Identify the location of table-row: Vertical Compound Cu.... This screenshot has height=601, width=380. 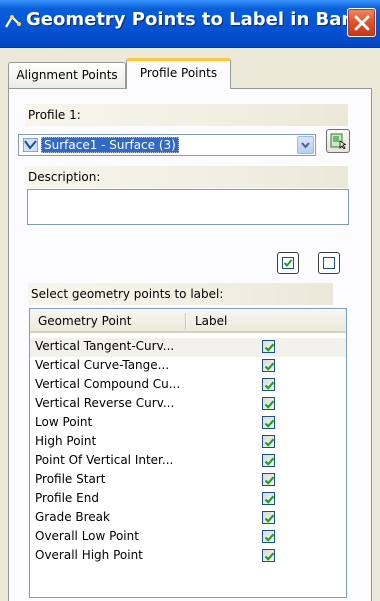
(188, 385).